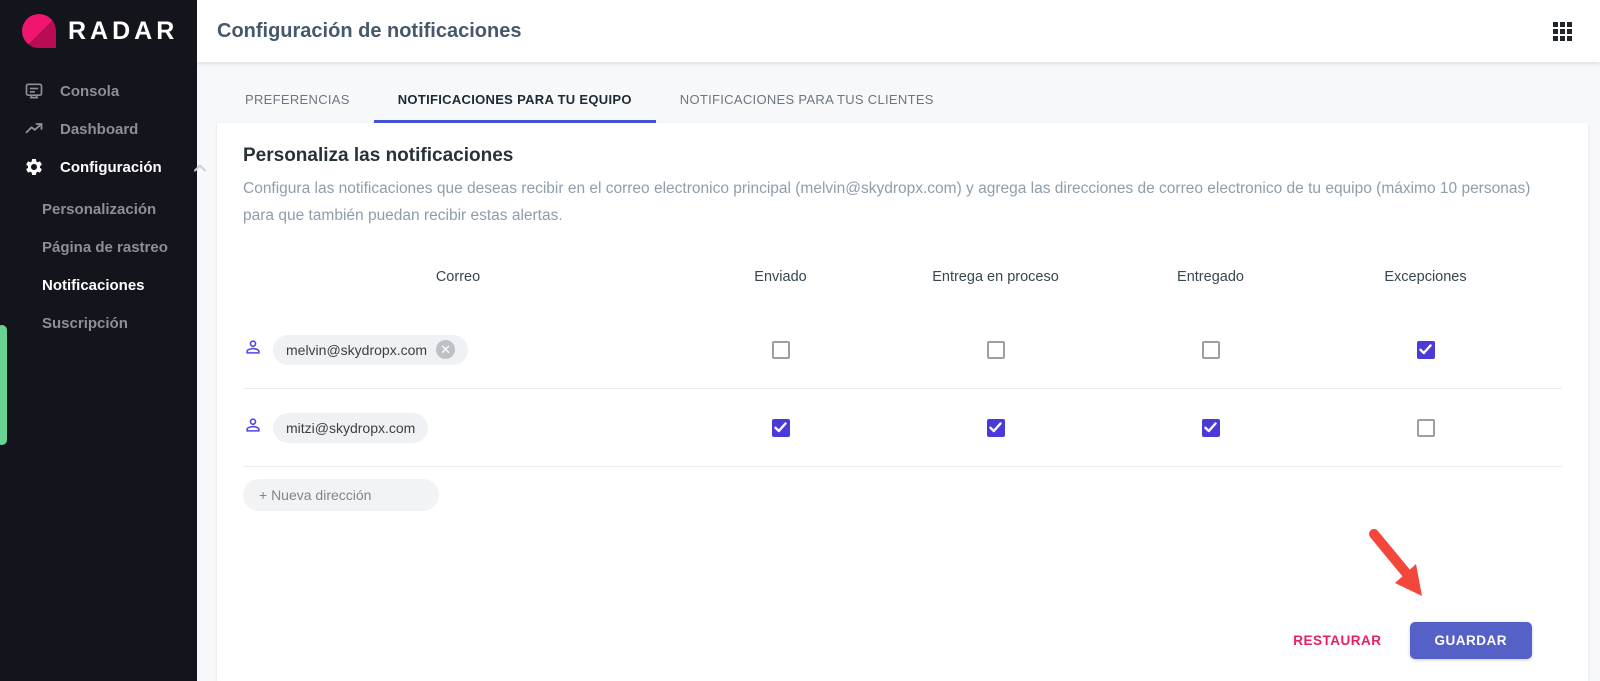 Image resolution: width=1600 pixels, height=681 pixels. I want to click on trending-up-icon, so click(34, 129).